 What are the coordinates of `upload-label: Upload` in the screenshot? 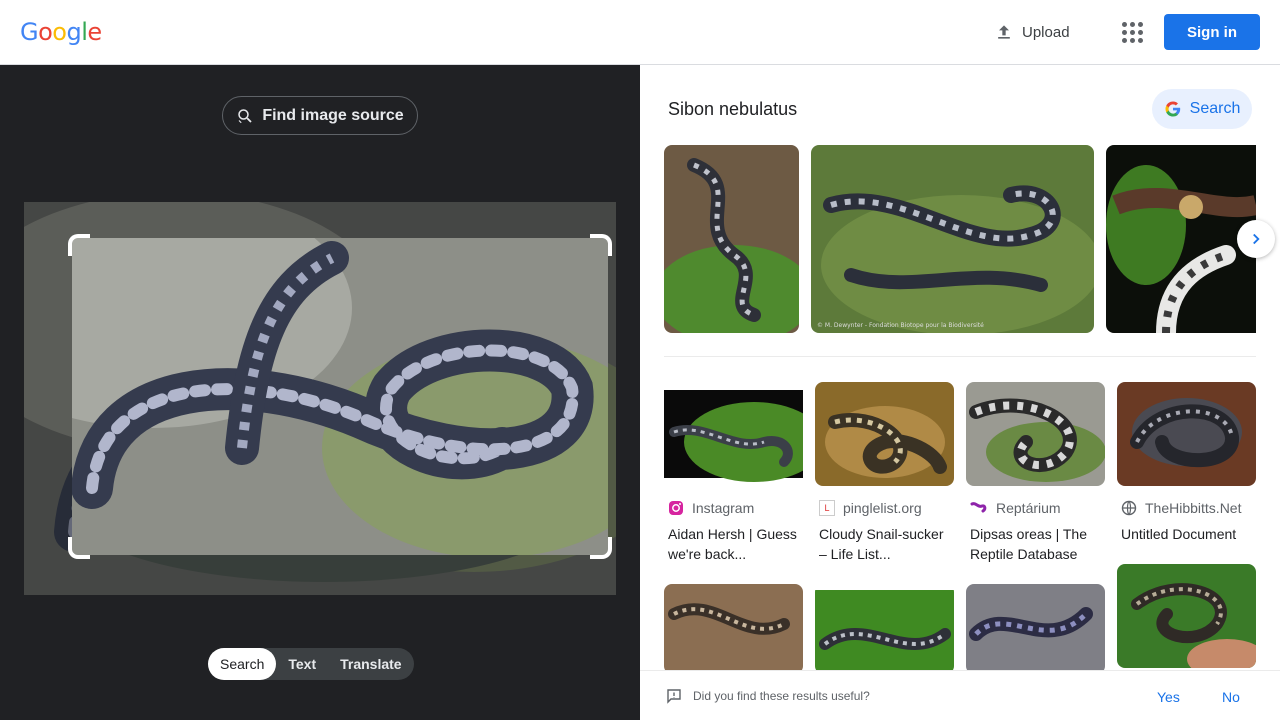 It's located at (1046, 32).